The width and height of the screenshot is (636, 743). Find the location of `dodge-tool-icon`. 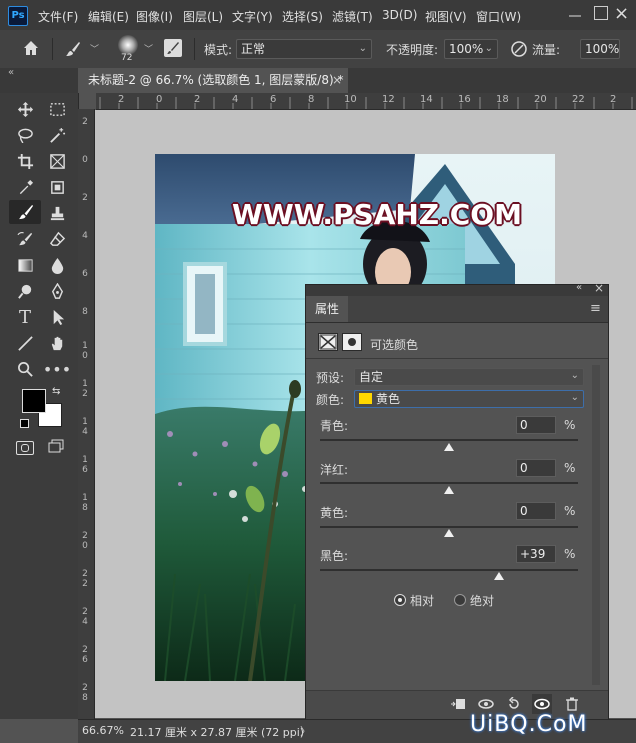

dodge-tool-icon is located at coordinates (25, 291).